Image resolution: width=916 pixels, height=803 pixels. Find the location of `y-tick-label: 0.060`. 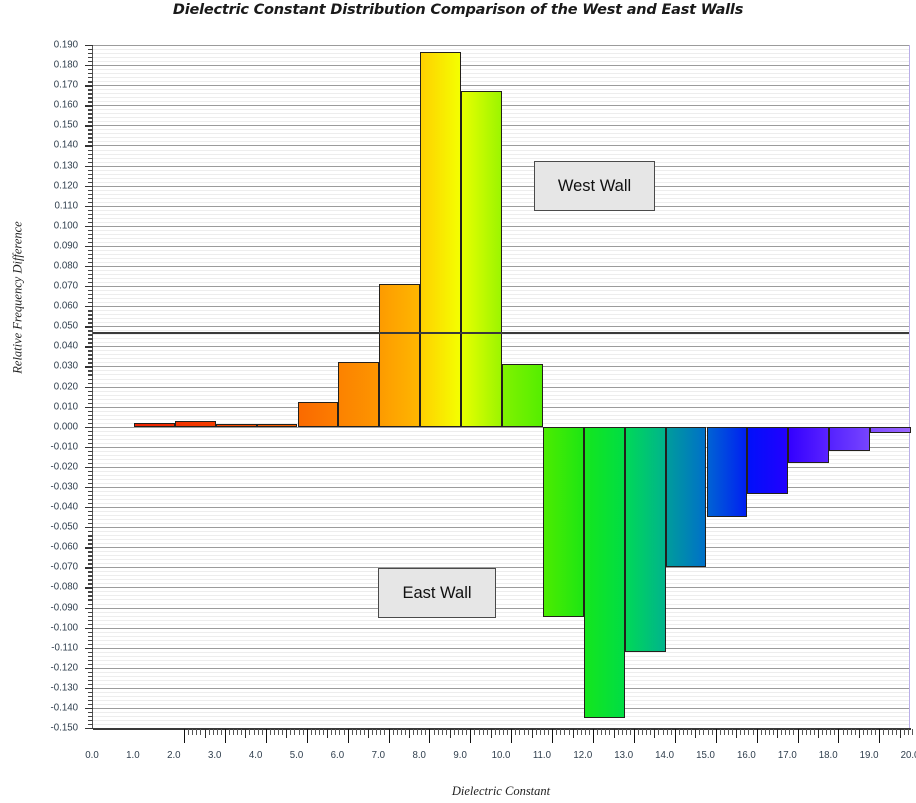

y-tick-label: 0.060 is located at coordinates (65, 306).